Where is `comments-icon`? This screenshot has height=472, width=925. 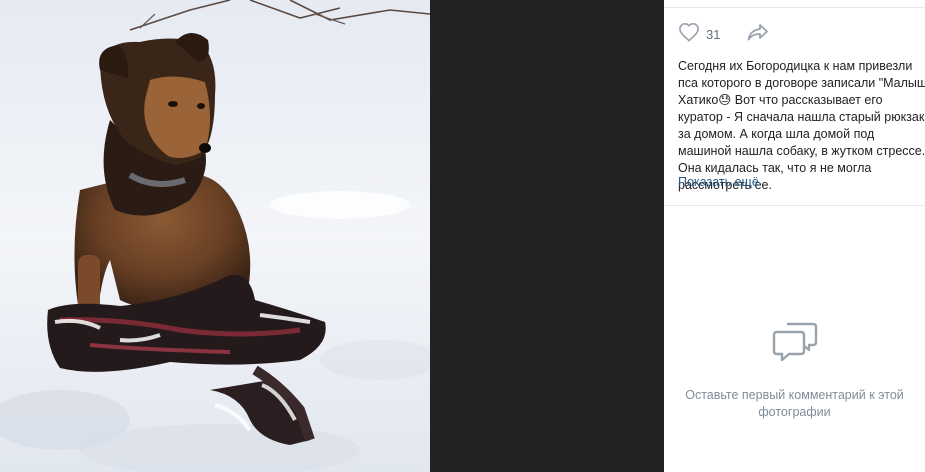 comments-icon is located at coordinates (795, 341).